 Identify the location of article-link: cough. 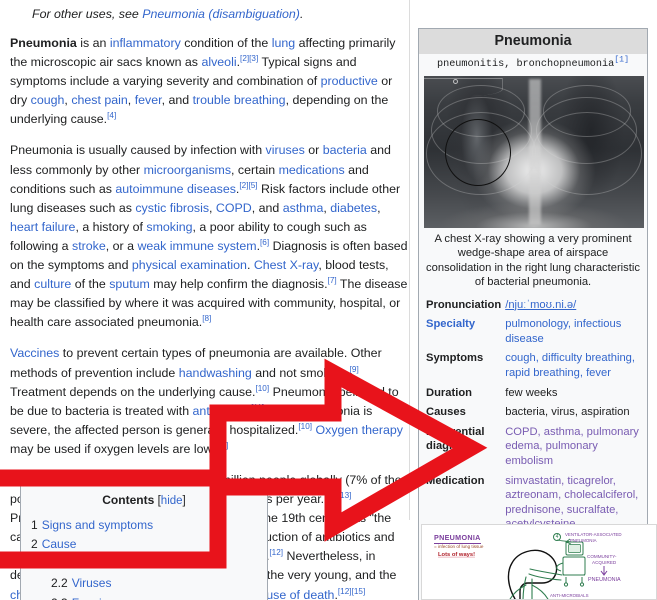
(48, 100).